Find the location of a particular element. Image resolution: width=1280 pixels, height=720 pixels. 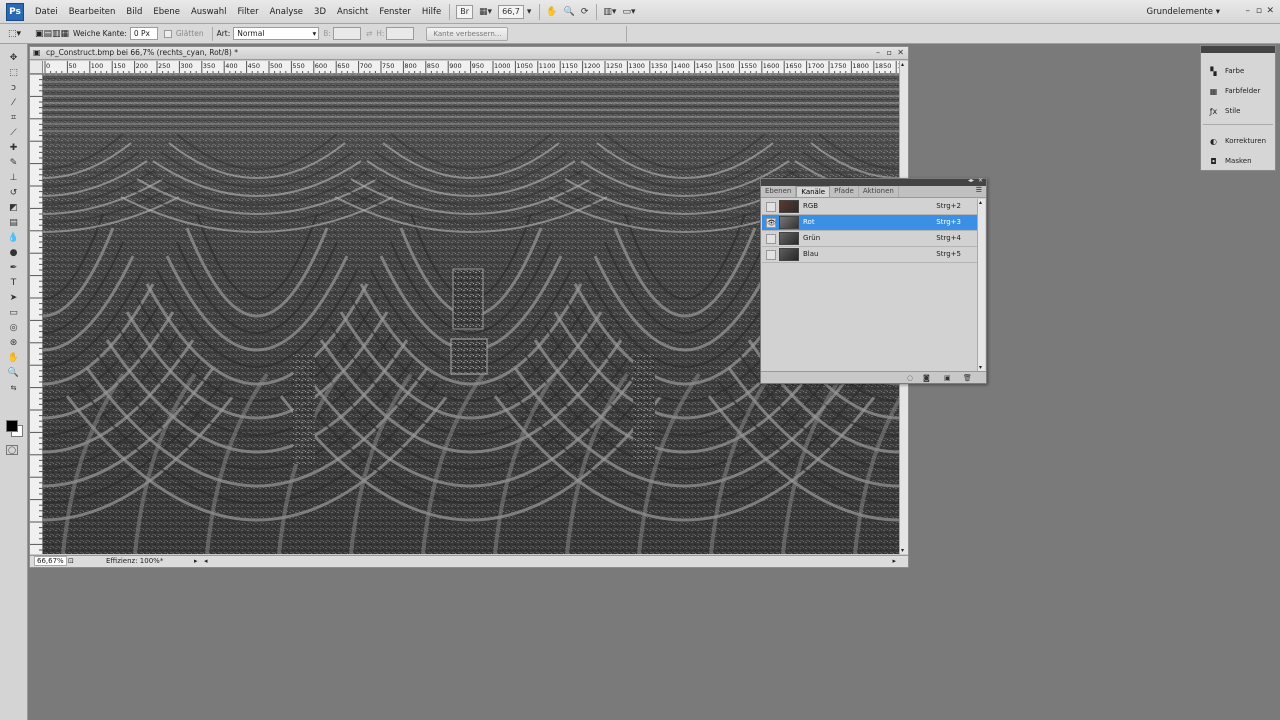

menu-fenster: Fenster is located at coordinates (395, 12).